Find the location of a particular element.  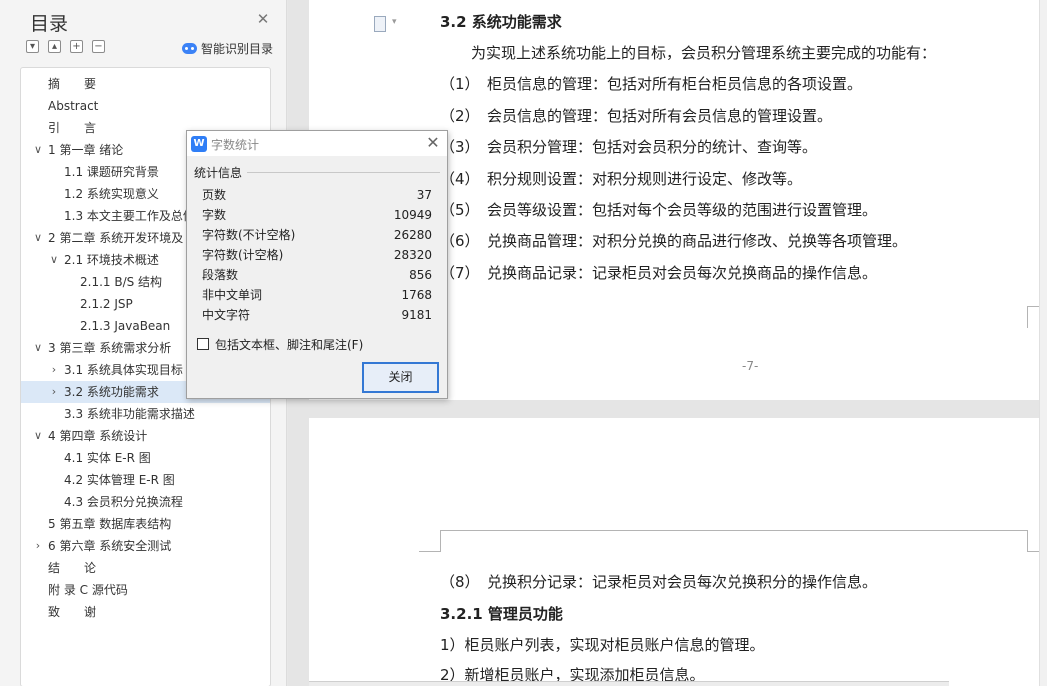

subsection-heading: 3.2.1 管理员功能 is located at coordinates (501, 614).